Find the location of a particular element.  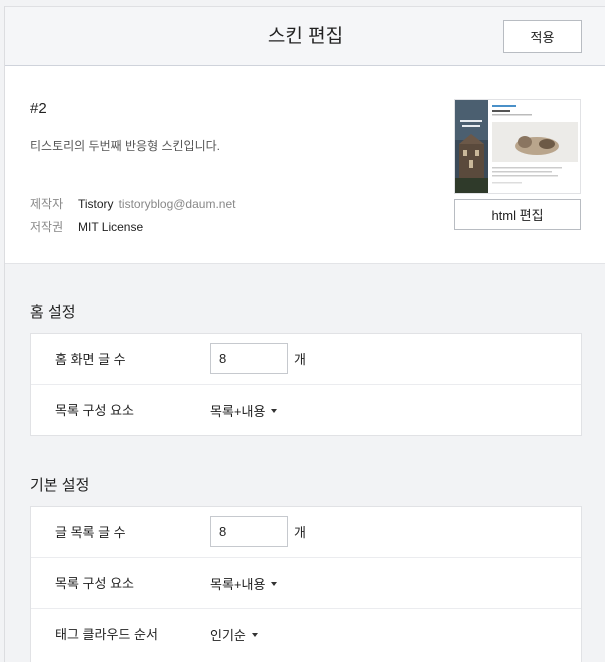

license-row: 저작권 MIT License is located at coordinates (86, 226).